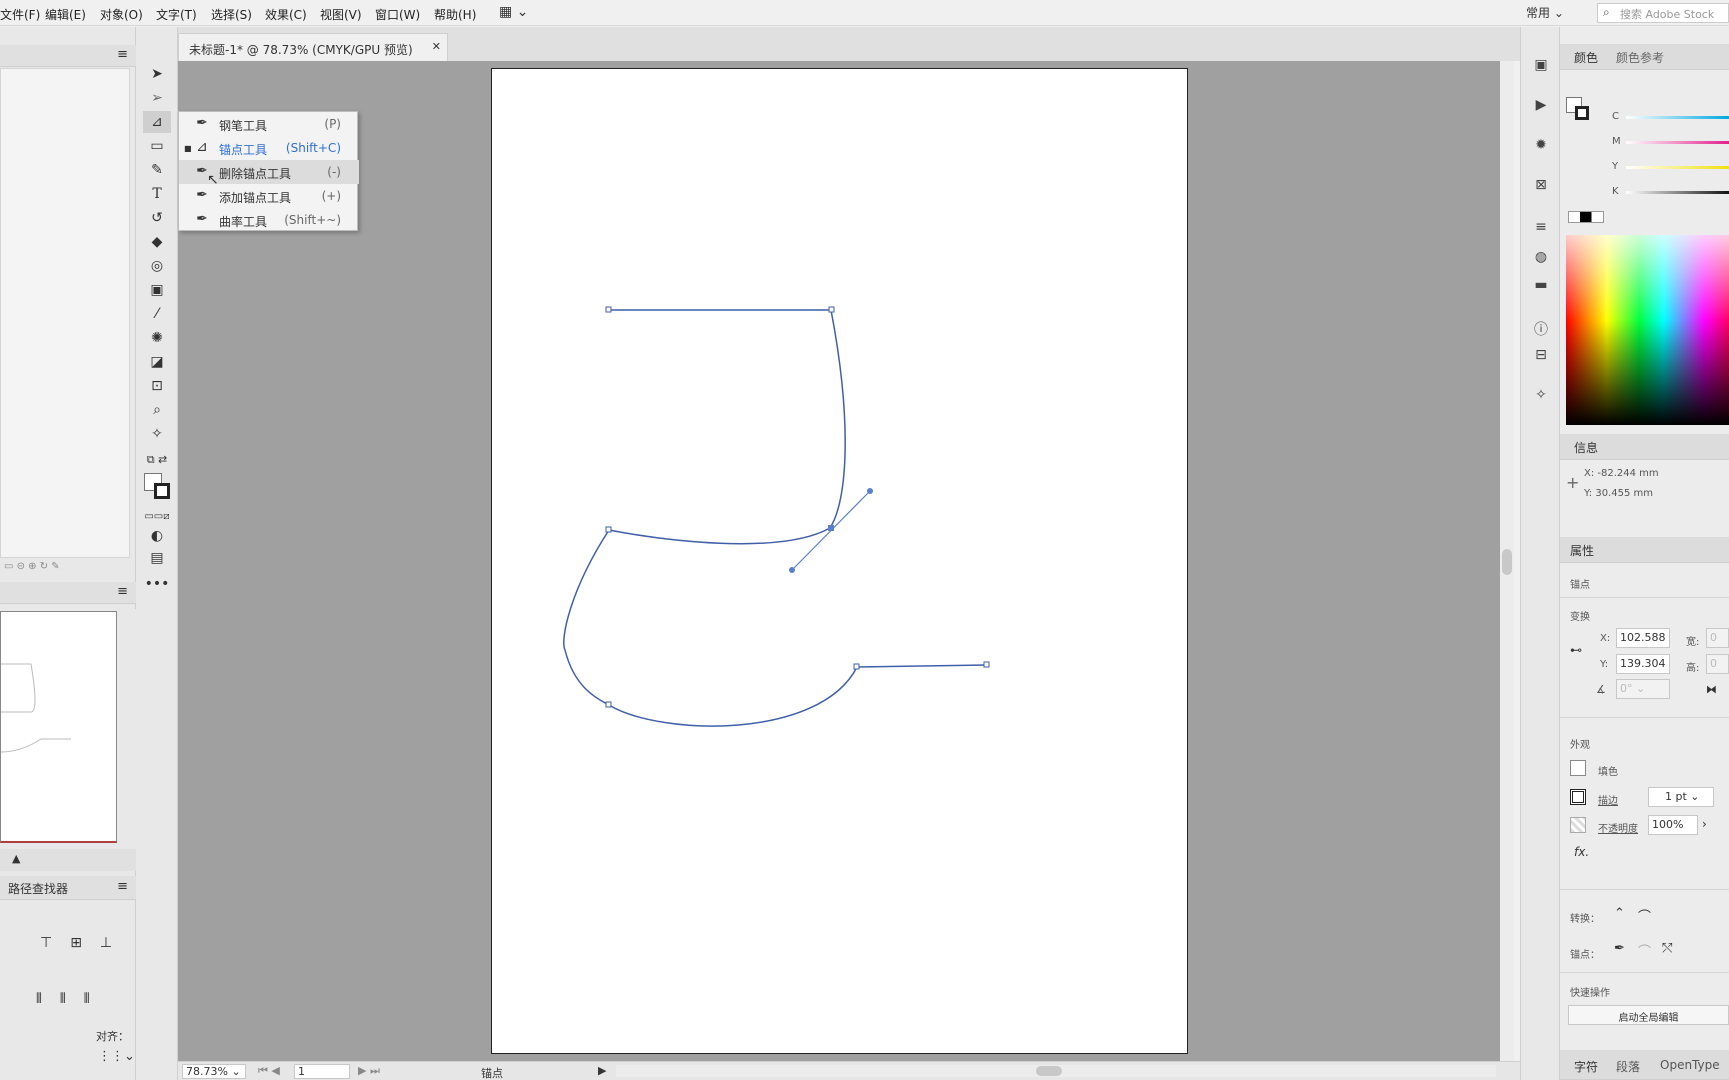  What do you see at coordinates (157, 410) in the screenshot?
I see `zoom-tool-icon: ⌕` at bounding box center [157, 410].